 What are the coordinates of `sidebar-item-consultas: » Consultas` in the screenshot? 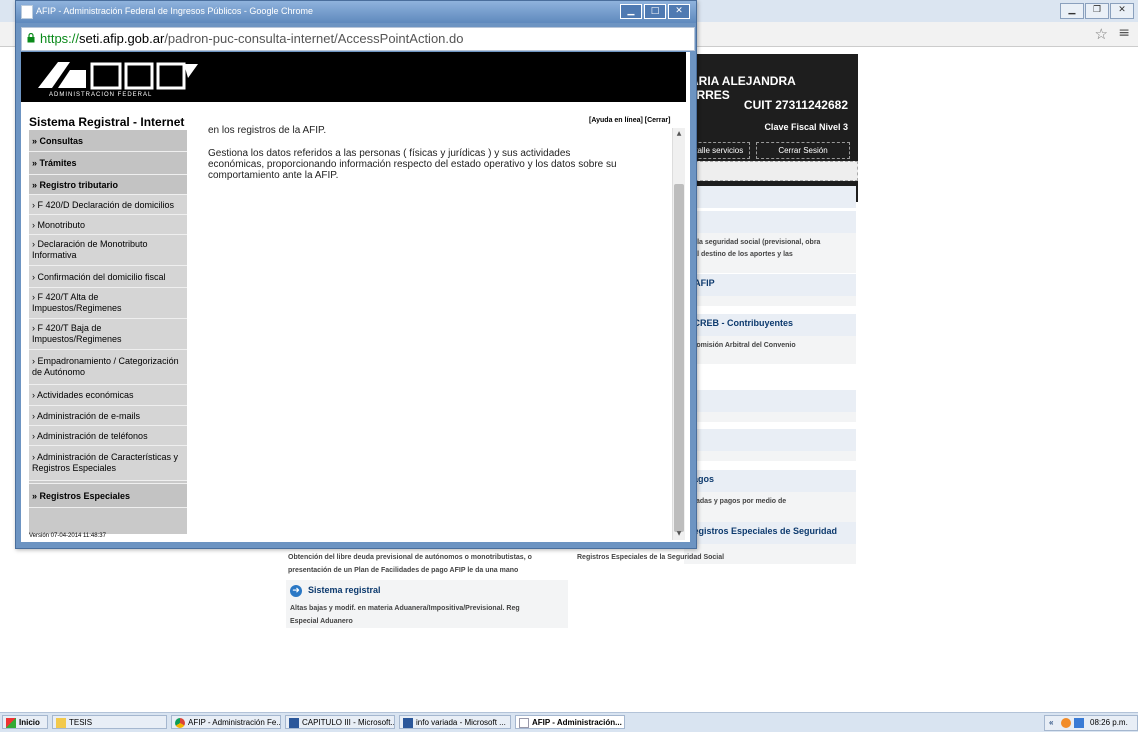 It's located at (108, 141).